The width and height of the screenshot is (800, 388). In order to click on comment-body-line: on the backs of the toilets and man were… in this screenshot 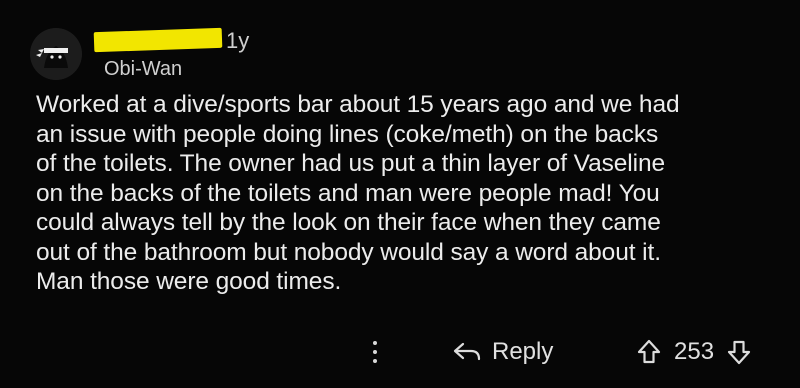, I will do `click(348, 193)`.